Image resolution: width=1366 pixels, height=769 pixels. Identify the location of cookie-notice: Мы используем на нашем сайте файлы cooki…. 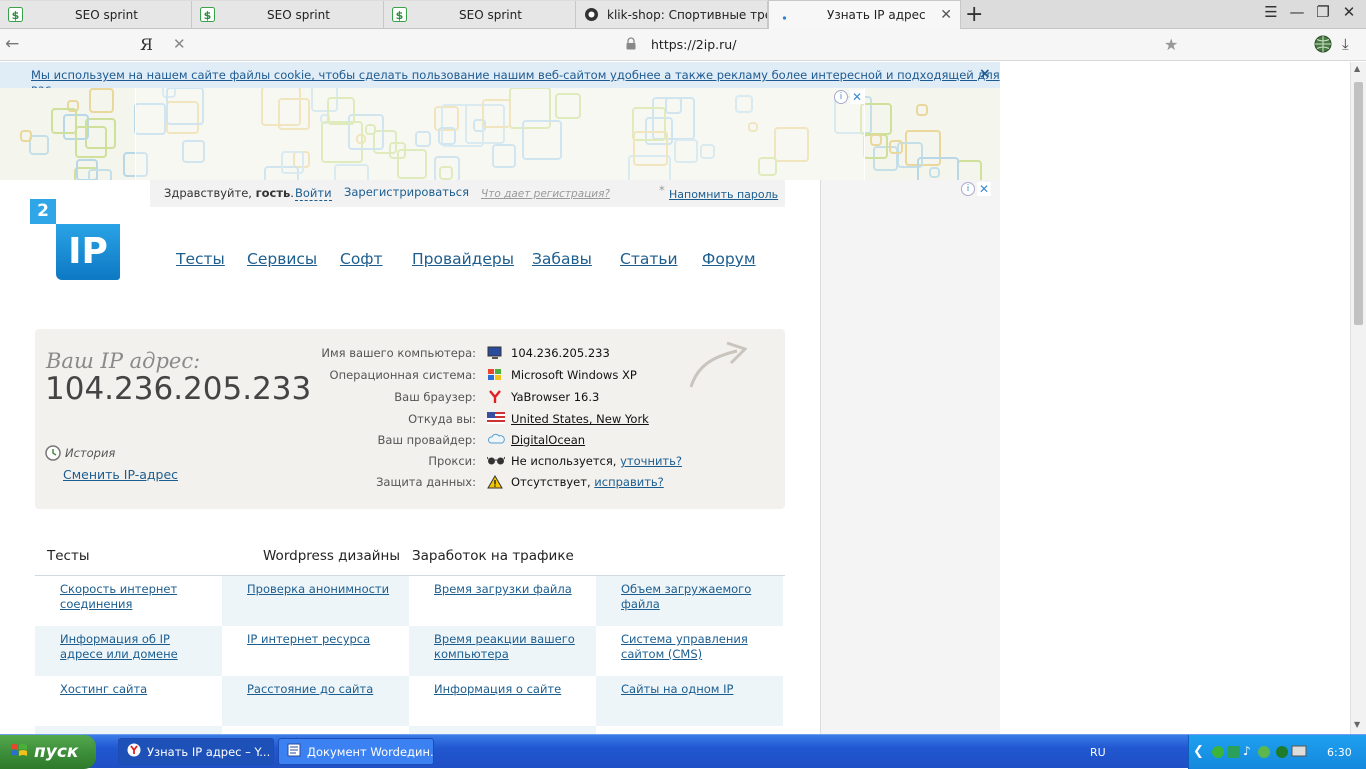
(500, 79).